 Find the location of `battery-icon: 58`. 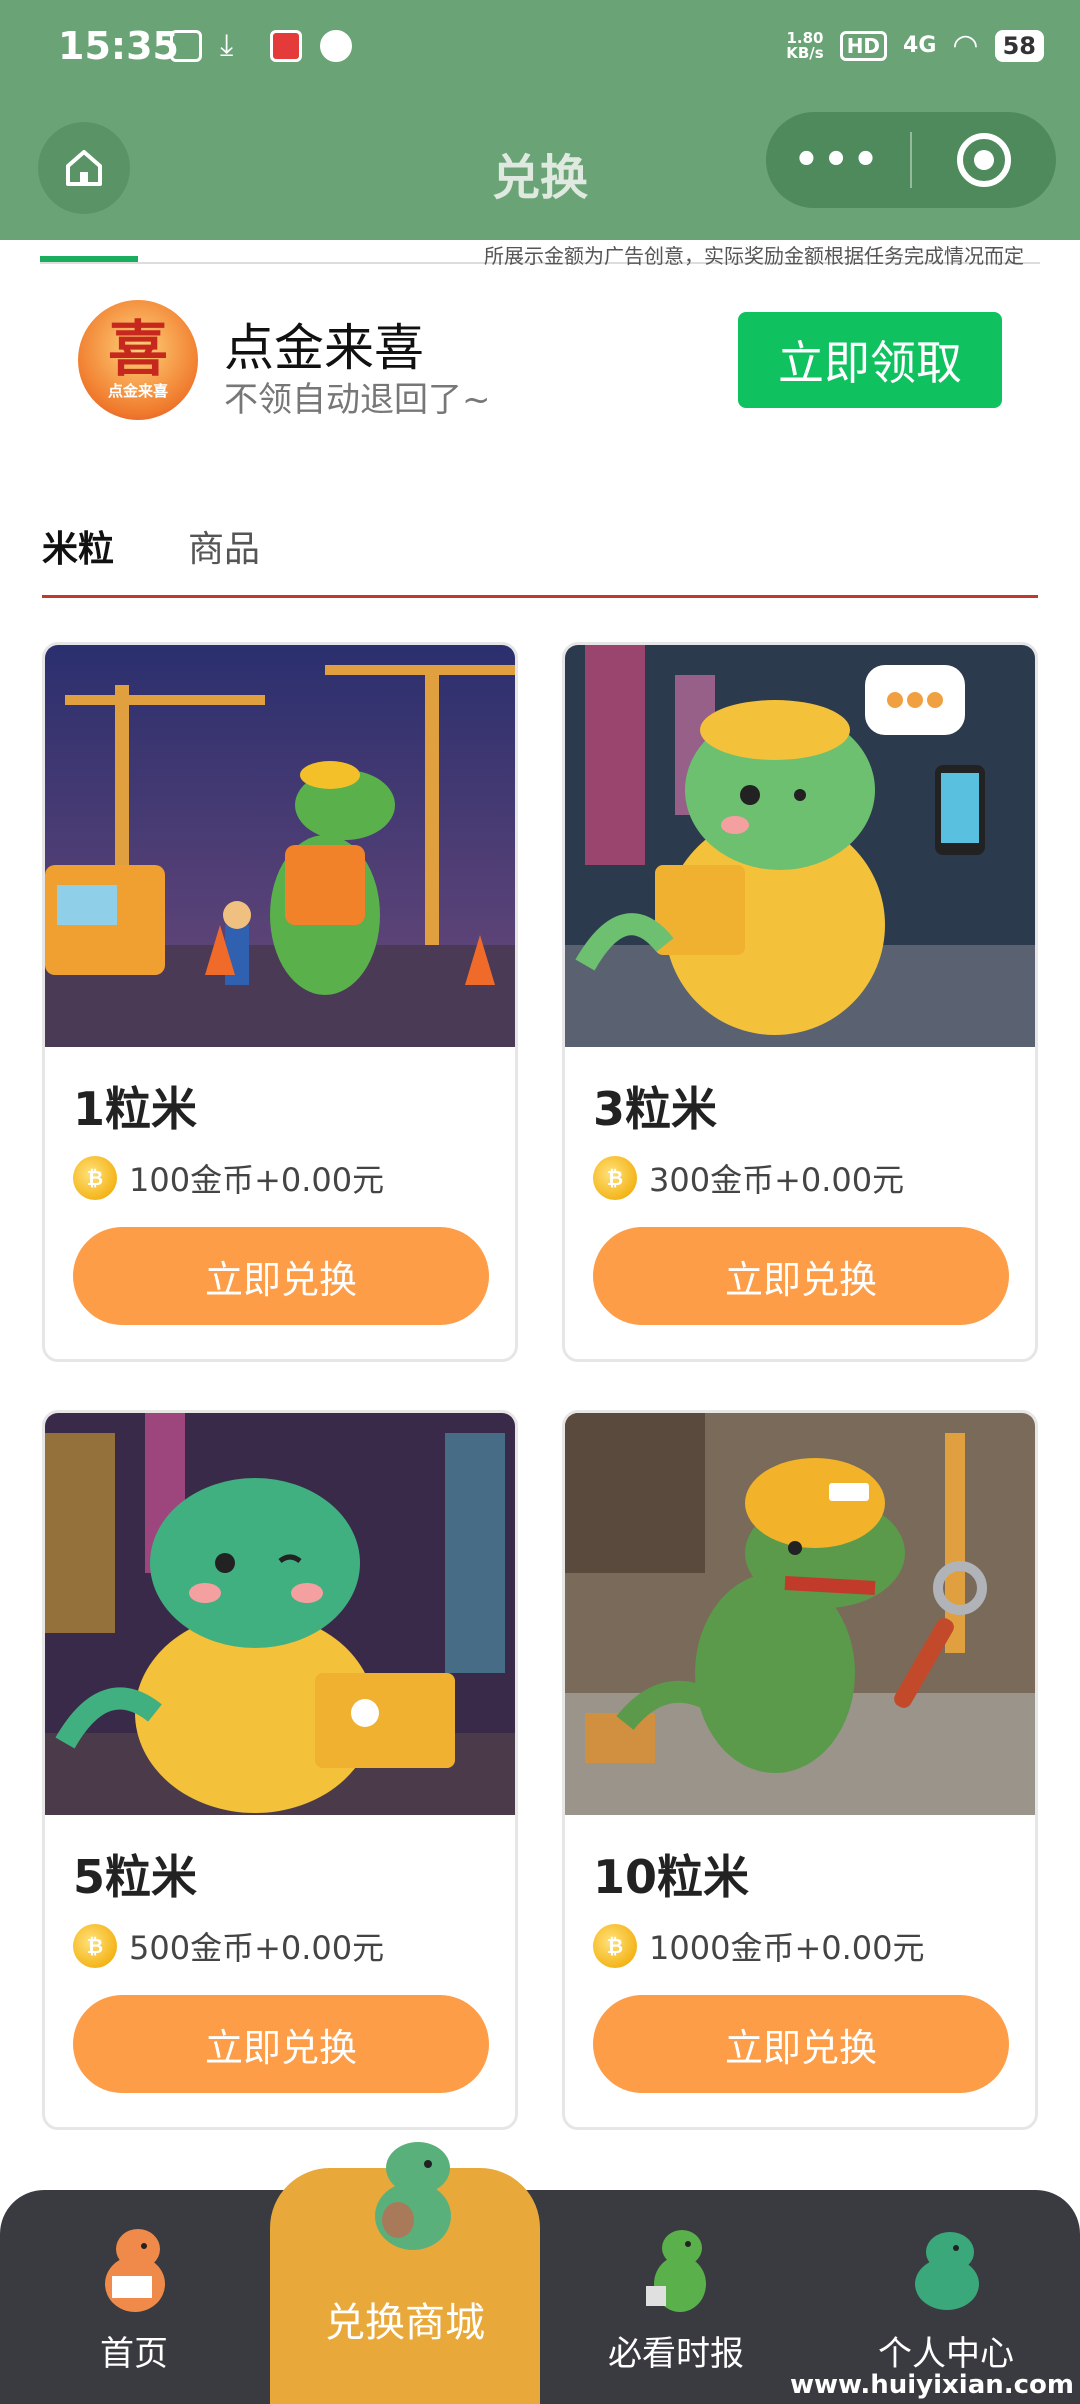

battery-icon: 58 is located at coordinates (1019, 45).